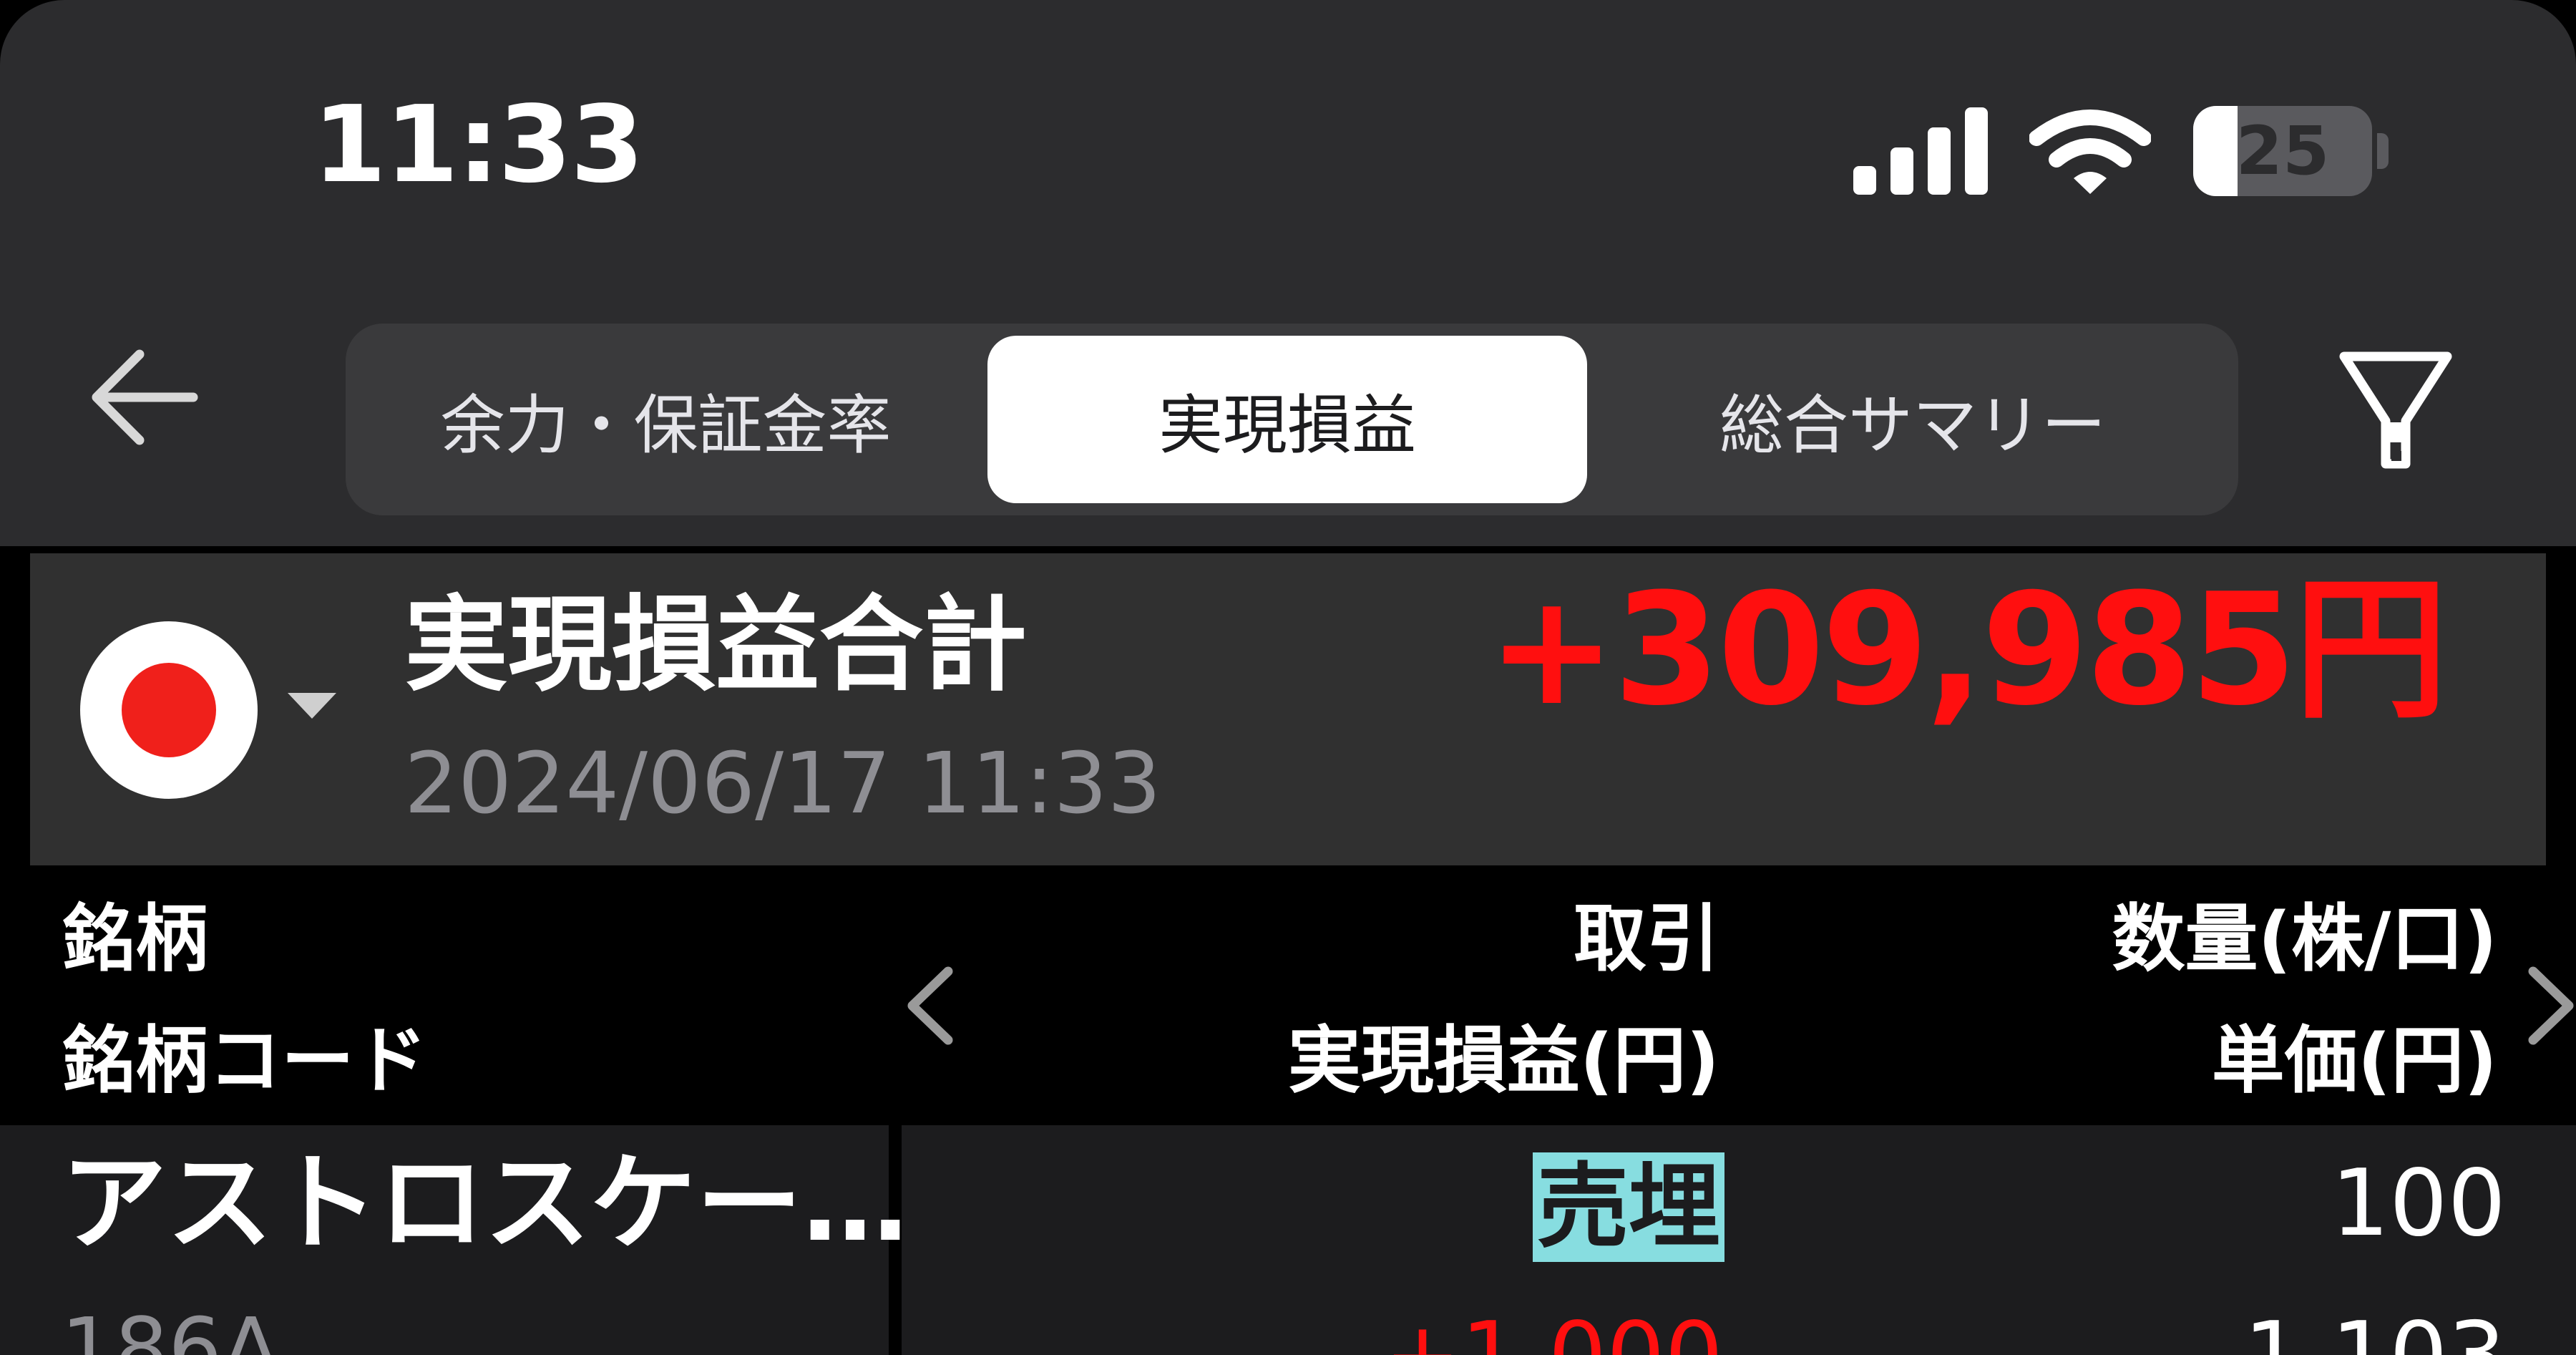 Image resolution: width=2576 pixels, height=1355 pixels. What do you see at coordinates (478, 144) in the screenshot?
I see `status-time: 11:33` at bounding box center [478, 144].